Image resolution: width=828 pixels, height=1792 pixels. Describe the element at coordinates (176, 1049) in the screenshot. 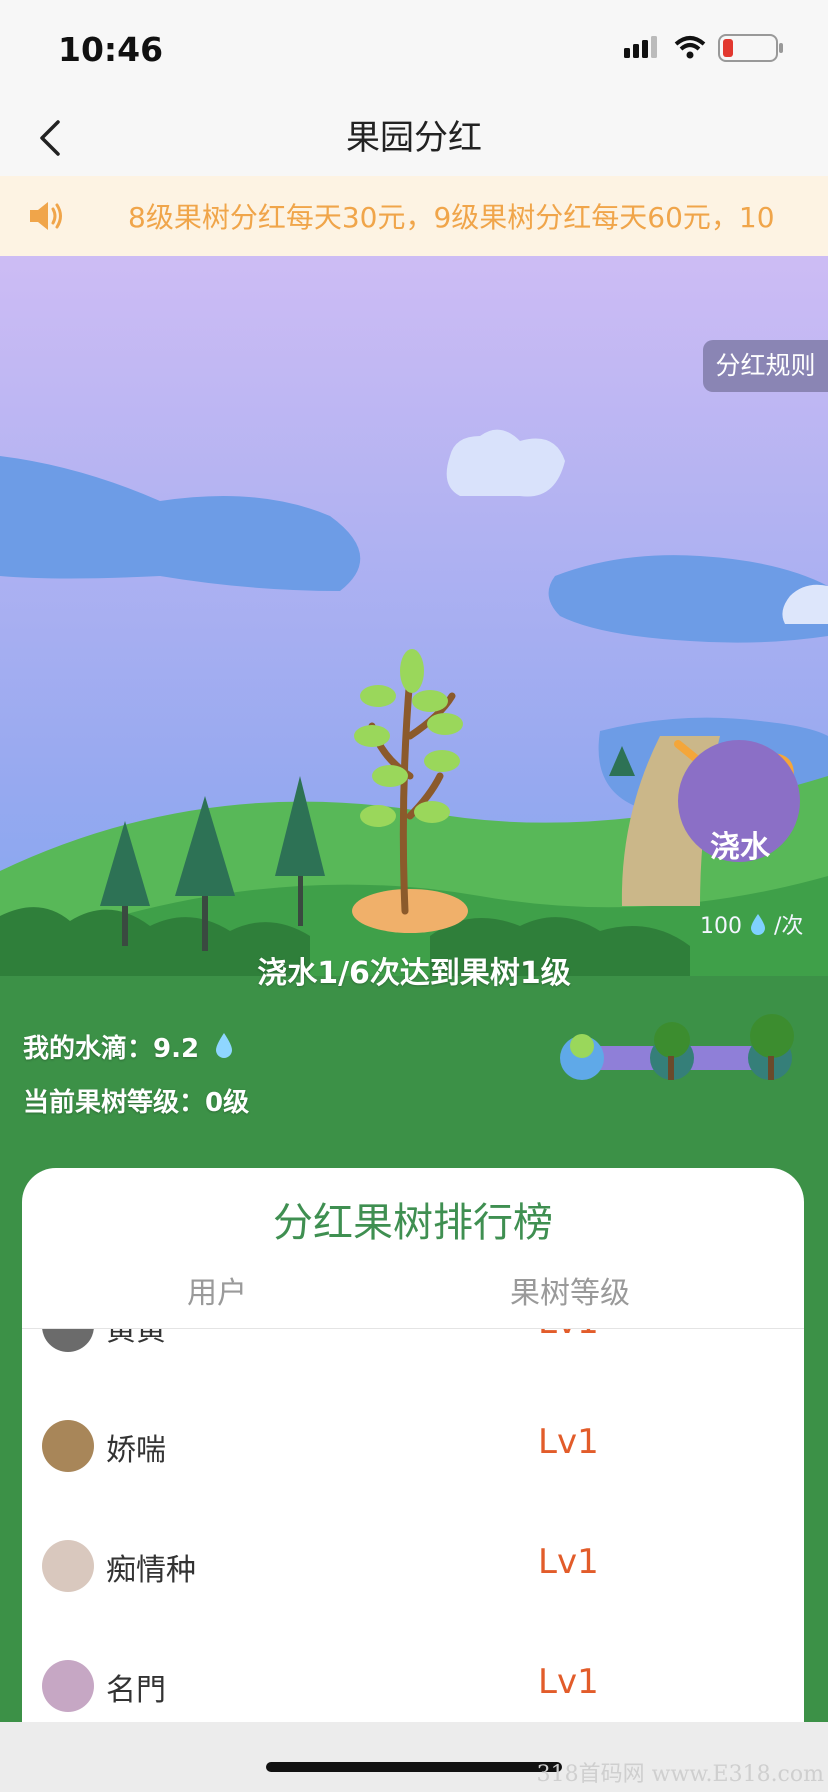

I see `my-drops-value: 9.2` at that location.